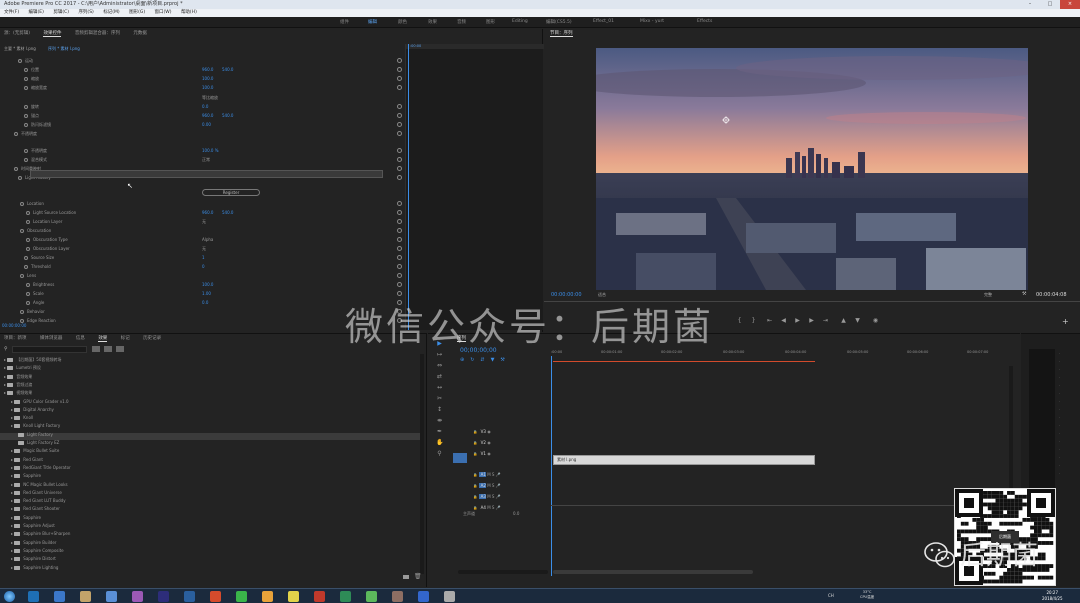 The image size is (1080, 603). What do you see at coordinates (32, 359) in the screenshot?
I see `effects-tree-item: ▸ 【后期菌】50套视频转场` at bounding box center [32, 359].